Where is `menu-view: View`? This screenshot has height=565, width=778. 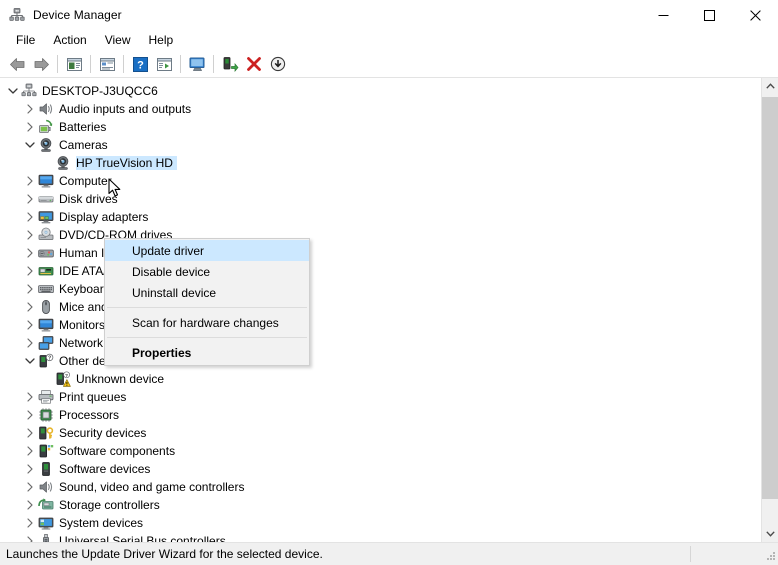 menu-view: View is located at coordinates (118, 40).